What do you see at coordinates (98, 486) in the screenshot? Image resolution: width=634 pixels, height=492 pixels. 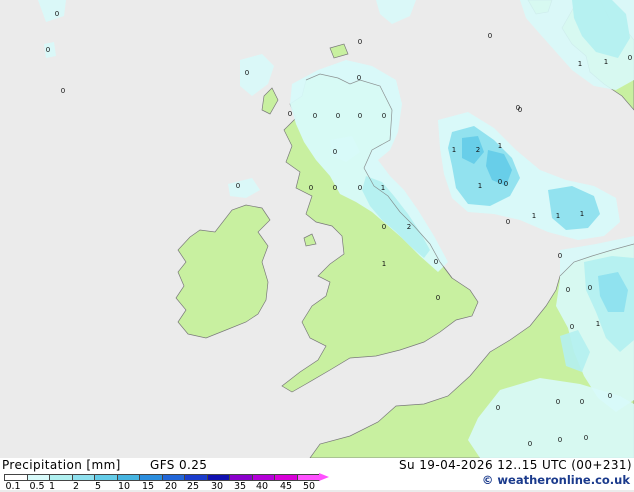 I see `legend-tick: 5` at bounding box center [98, 486].